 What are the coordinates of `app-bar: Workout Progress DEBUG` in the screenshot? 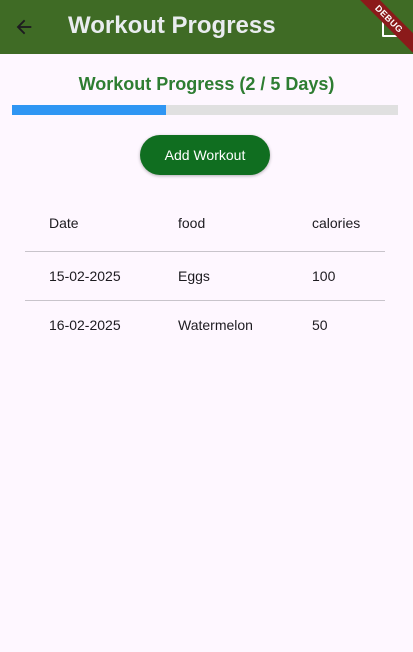 It's located at (206, 27).